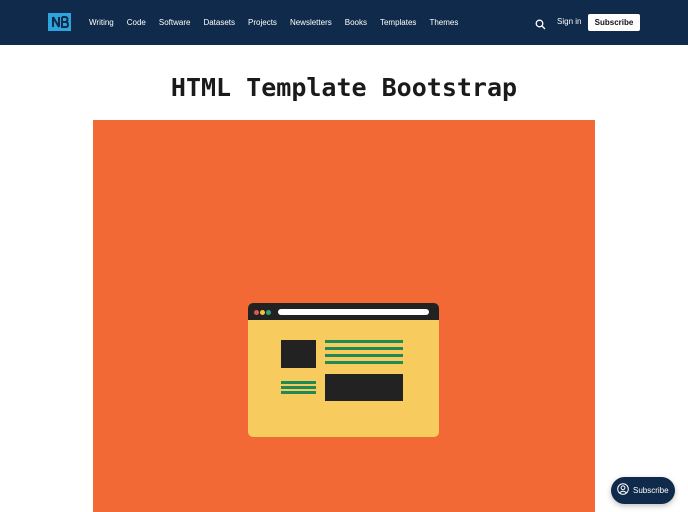 The image size is (688, 512). What do you see at coordinates (569, 21) in the screenshot?
I see `sign-in-link: Sign in` at bounding box center [569, 21].